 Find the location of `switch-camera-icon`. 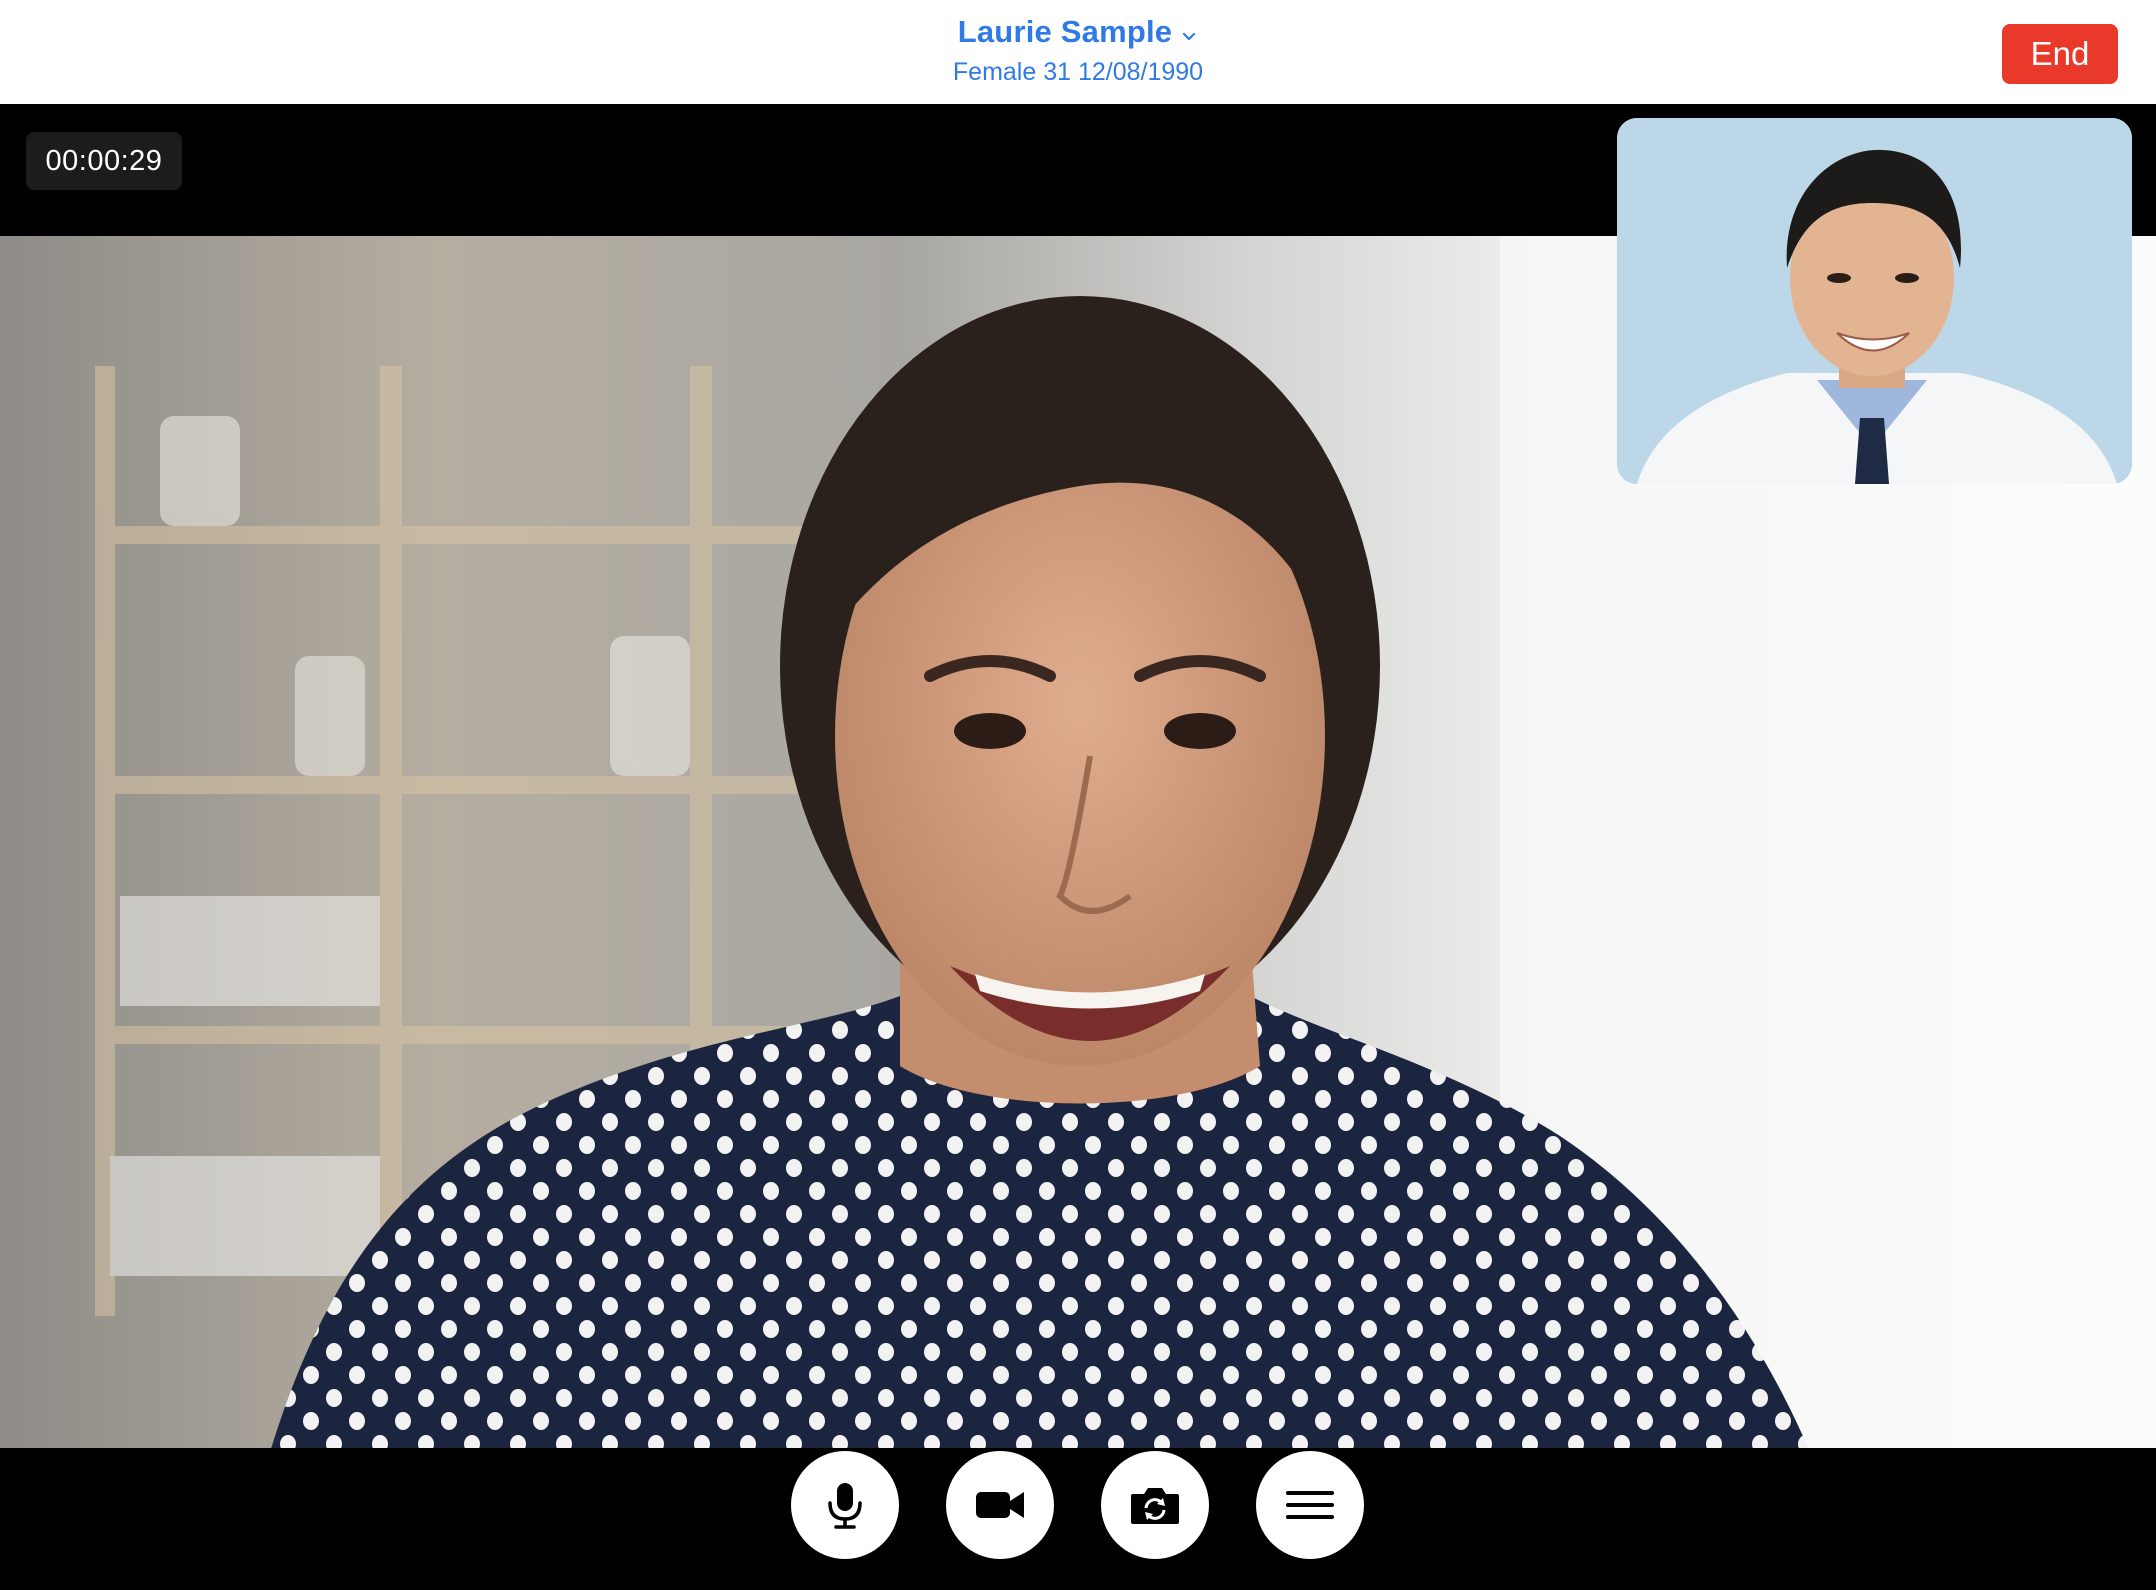

switch-camera-icon is located at coordinates (1155, 1506).